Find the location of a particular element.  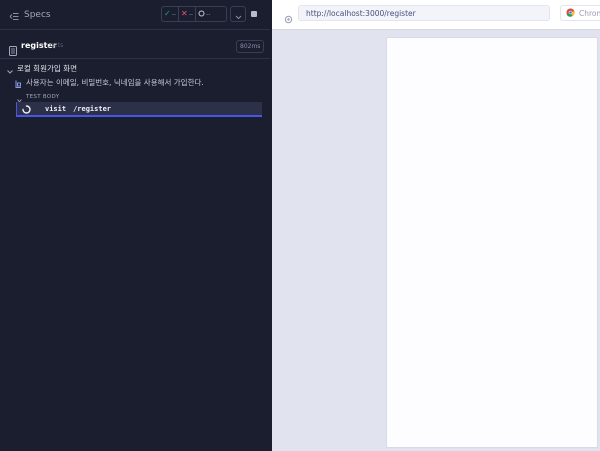

browser-selector: Chrome is located at coordinates (580, 13).